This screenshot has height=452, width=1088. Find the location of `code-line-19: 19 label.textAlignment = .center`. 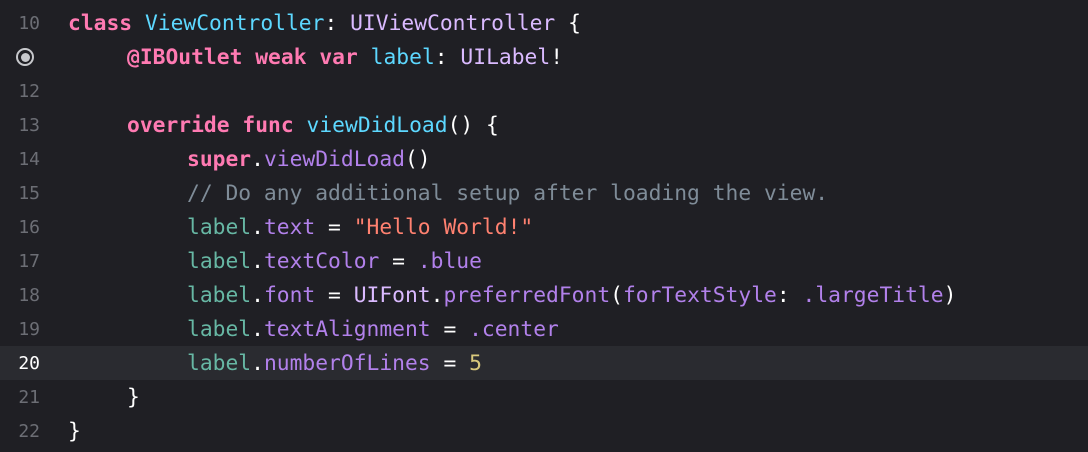

code-line-19: 19 label.textAlignment = .center is located at coordinates (544, 329).